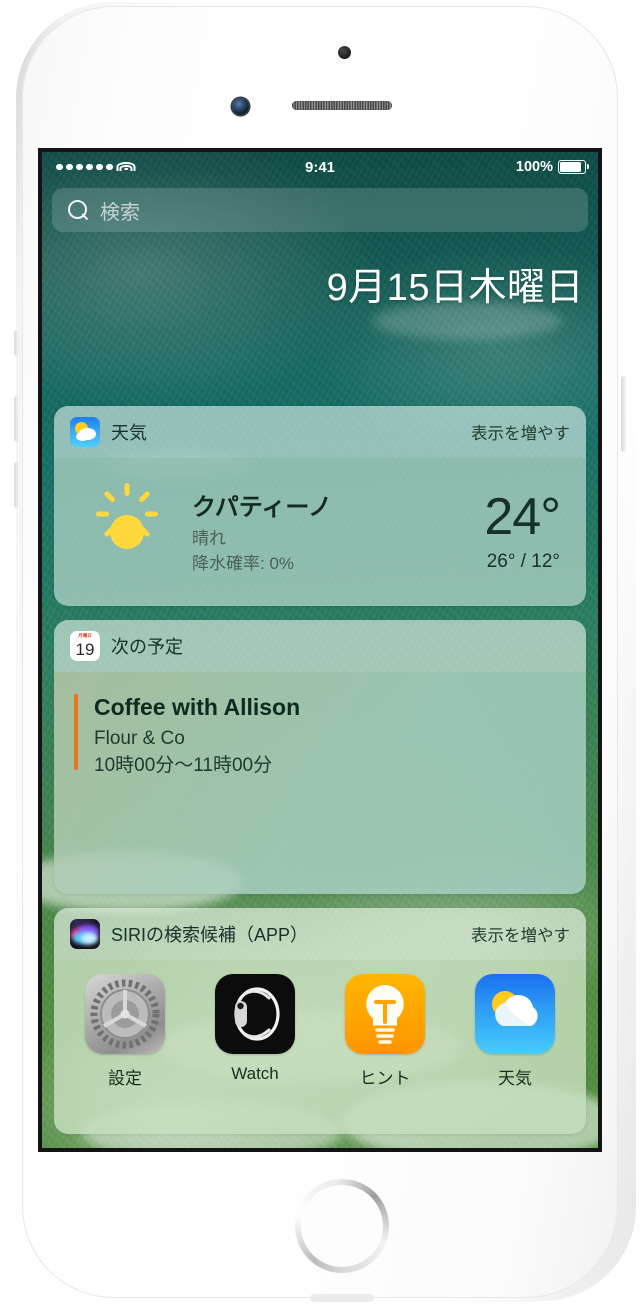 This screenshot has width=640, height=1308. I want to click on app-label-watch: Watch, so click(255, 1073).